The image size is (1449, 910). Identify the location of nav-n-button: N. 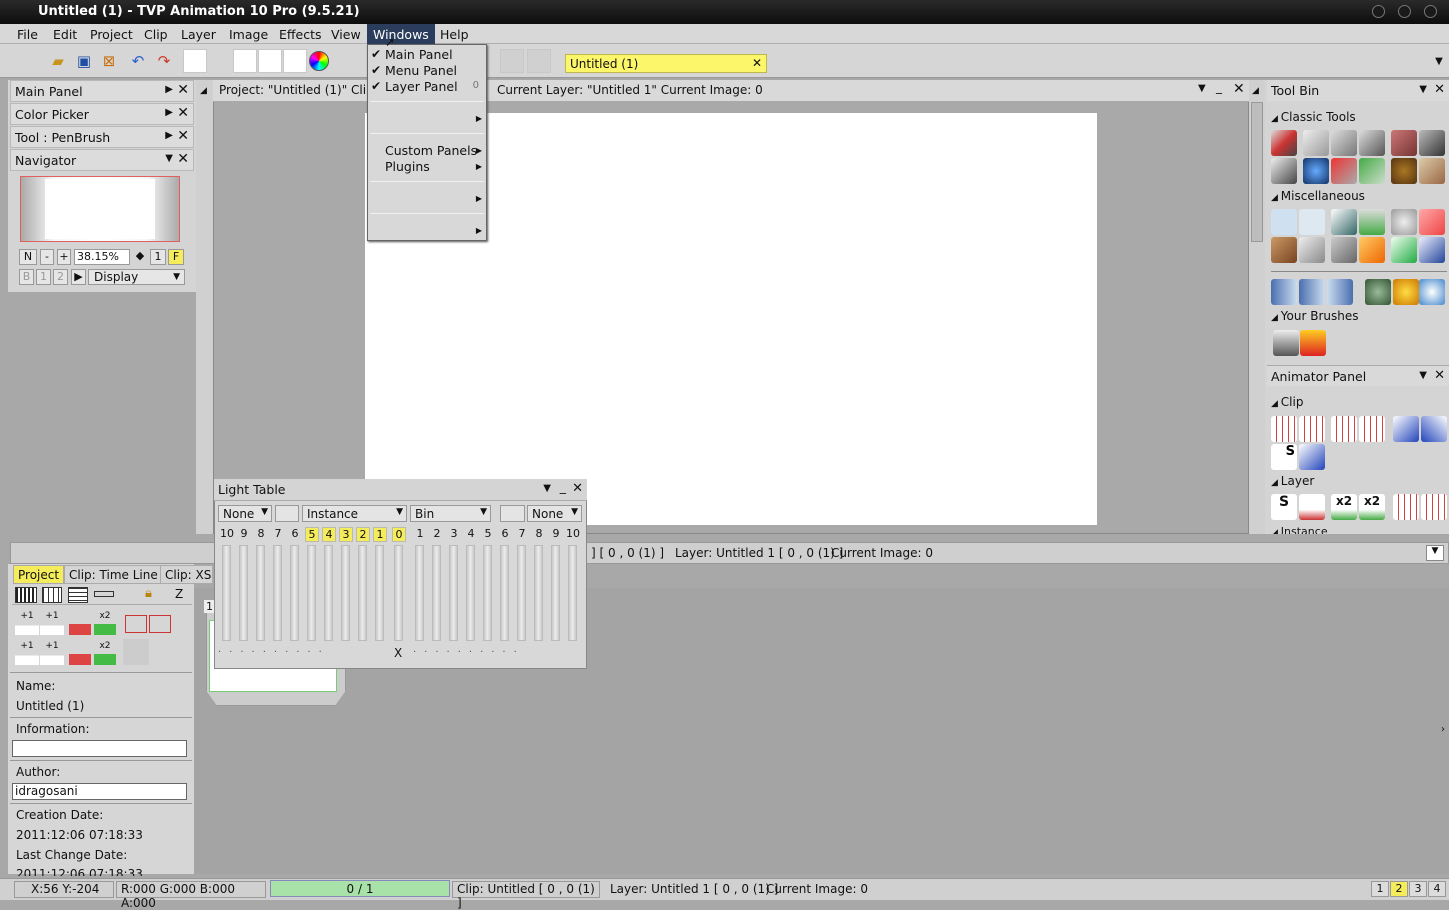
(28, 257).